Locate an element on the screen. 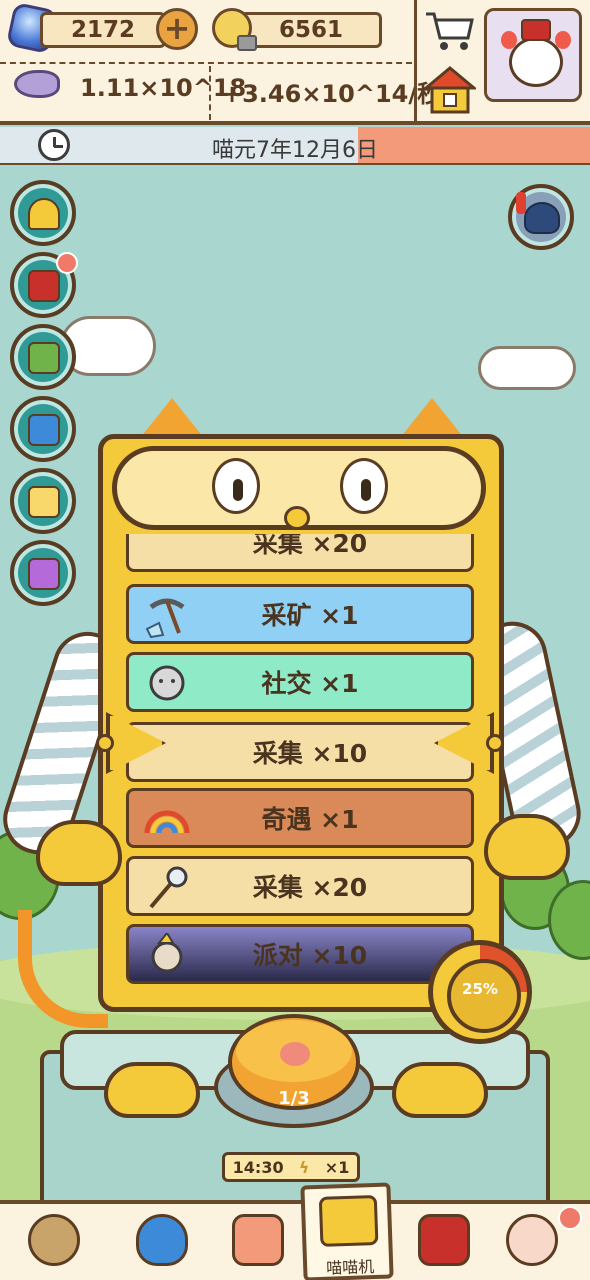 The height and width of the screenshot is (1280, 590). cheese-button is located at coordinates (43, 213).